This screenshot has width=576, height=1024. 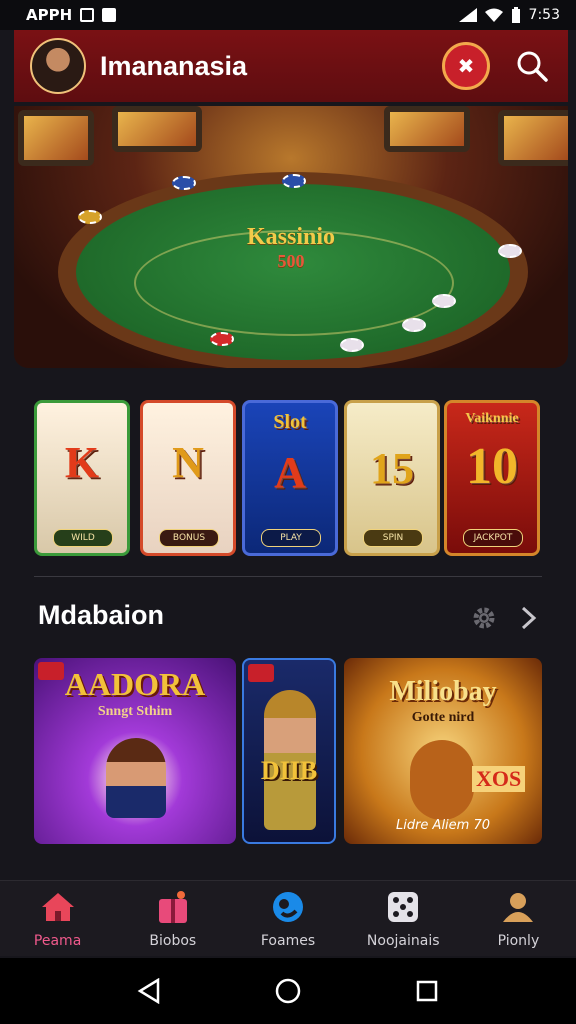 What do you see at coordinates (174, 65) in the screenshot?
I see `app-title: Imananasia` at bounding box center [174, 65].